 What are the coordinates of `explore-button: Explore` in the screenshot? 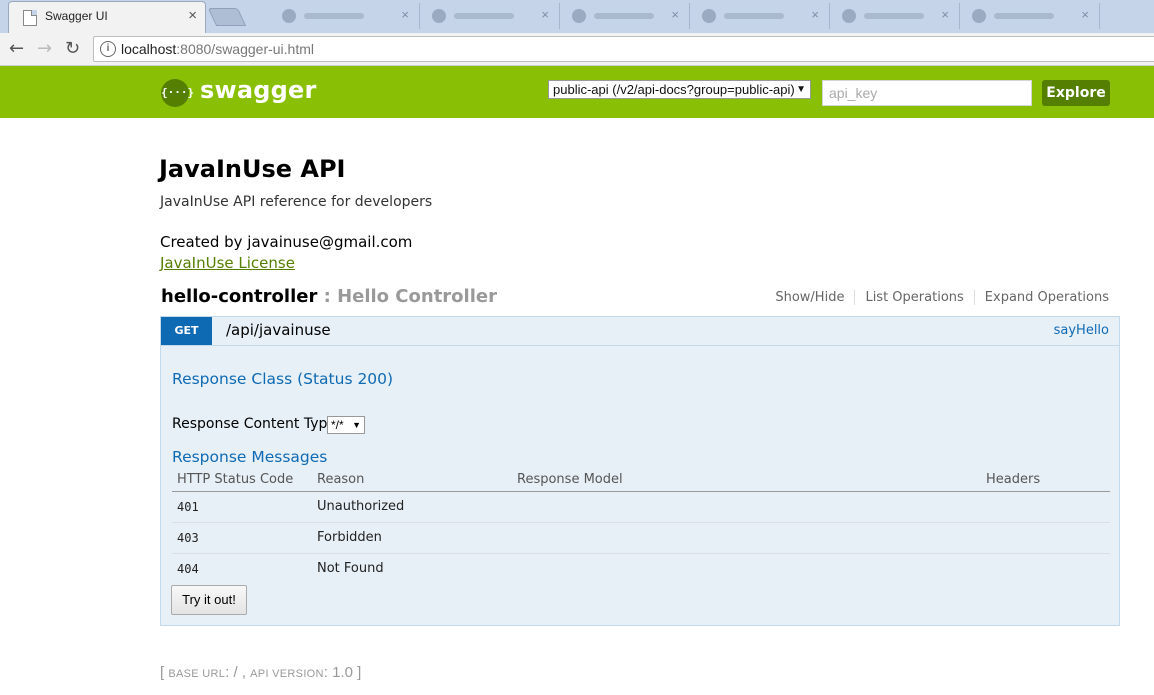 It's located at (1076, 93).